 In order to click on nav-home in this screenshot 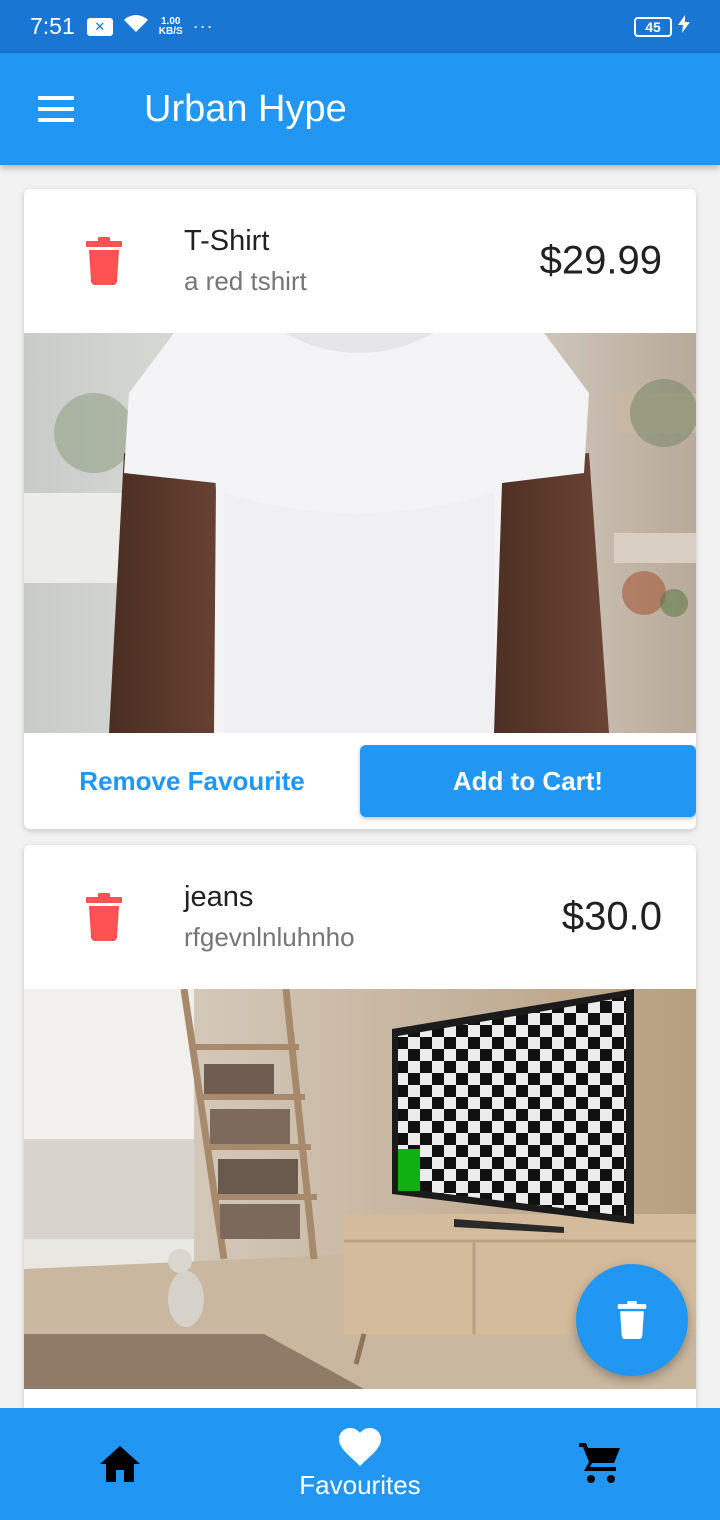, I will do `click(120, 1464)`.